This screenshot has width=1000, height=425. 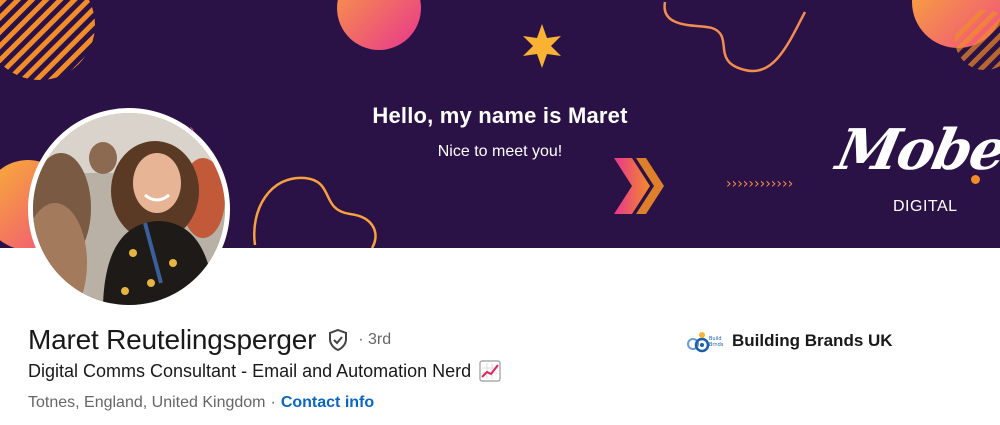 I want to click on contact-info-link: Contact info, so click(x=327, y=403).